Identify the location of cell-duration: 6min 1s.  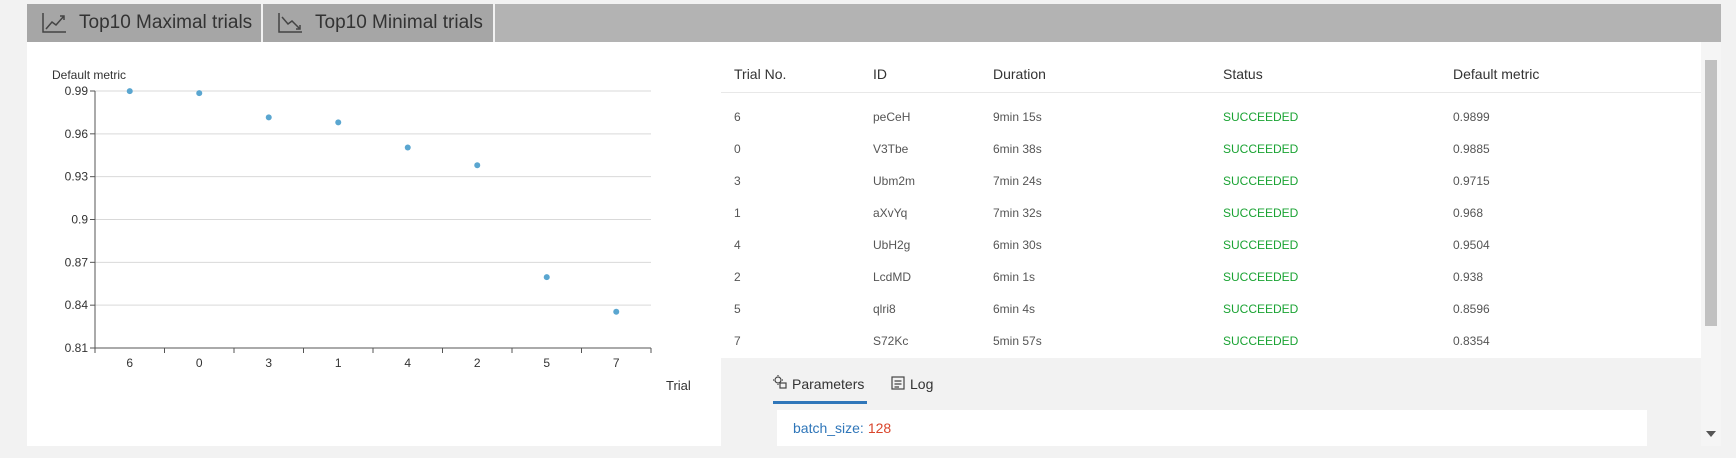
(1014, 277).